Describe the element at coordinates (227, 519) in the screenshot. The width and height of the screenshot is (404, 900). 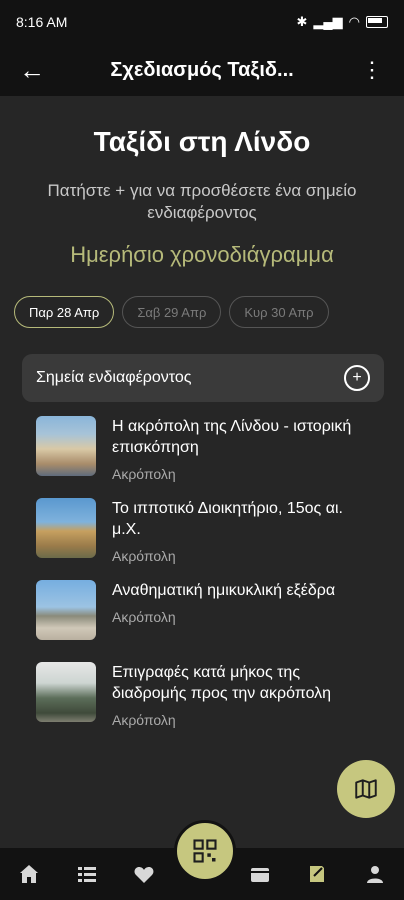
I see `poi-title: Το ιπποτικό Διοικητήριο, 15ος αι. μ.Χ.` at that location.